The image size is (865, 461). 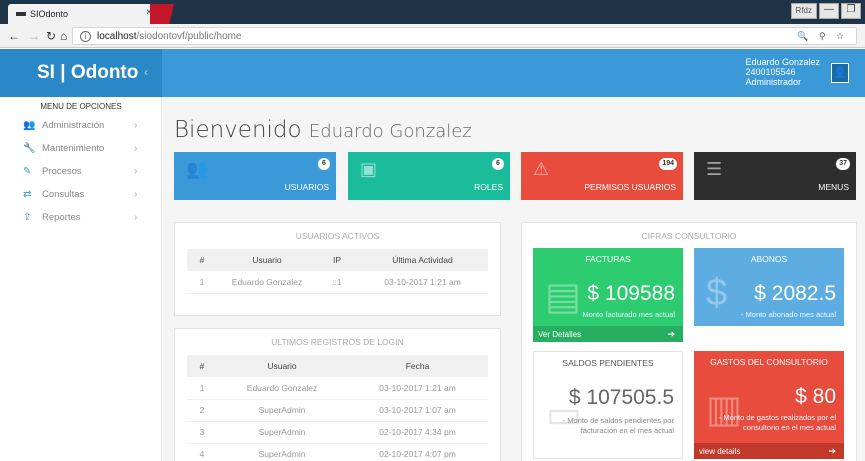 I want to click on sidebar-item-administracion: 👥 Administración ›, so click(x=81, y=128).